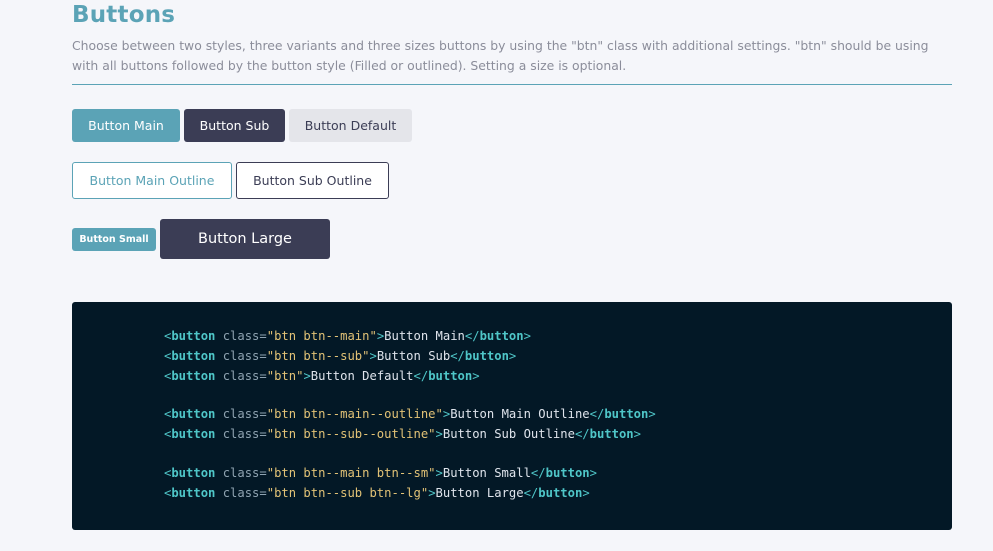 The image size is (993, 551). Describe the element at coordinates (114, 239) in the screenshot. I see `button-small: Button Small` at that location.